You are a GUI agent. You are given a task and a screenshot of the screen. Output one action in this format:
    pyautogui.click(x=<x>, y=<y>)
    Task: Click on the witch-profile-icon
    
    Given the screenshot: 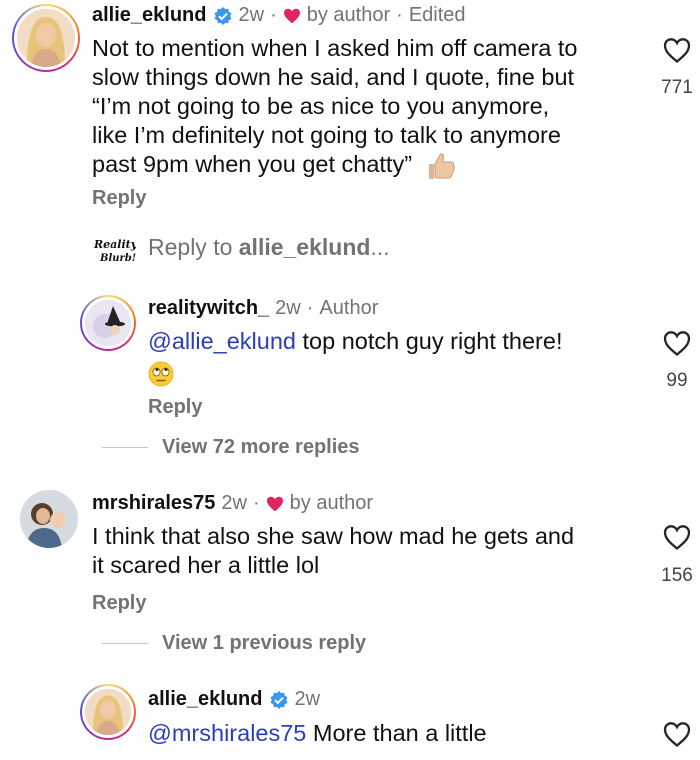 What is the action you would take?
    pyautogui.click(x=108, y=323)
    